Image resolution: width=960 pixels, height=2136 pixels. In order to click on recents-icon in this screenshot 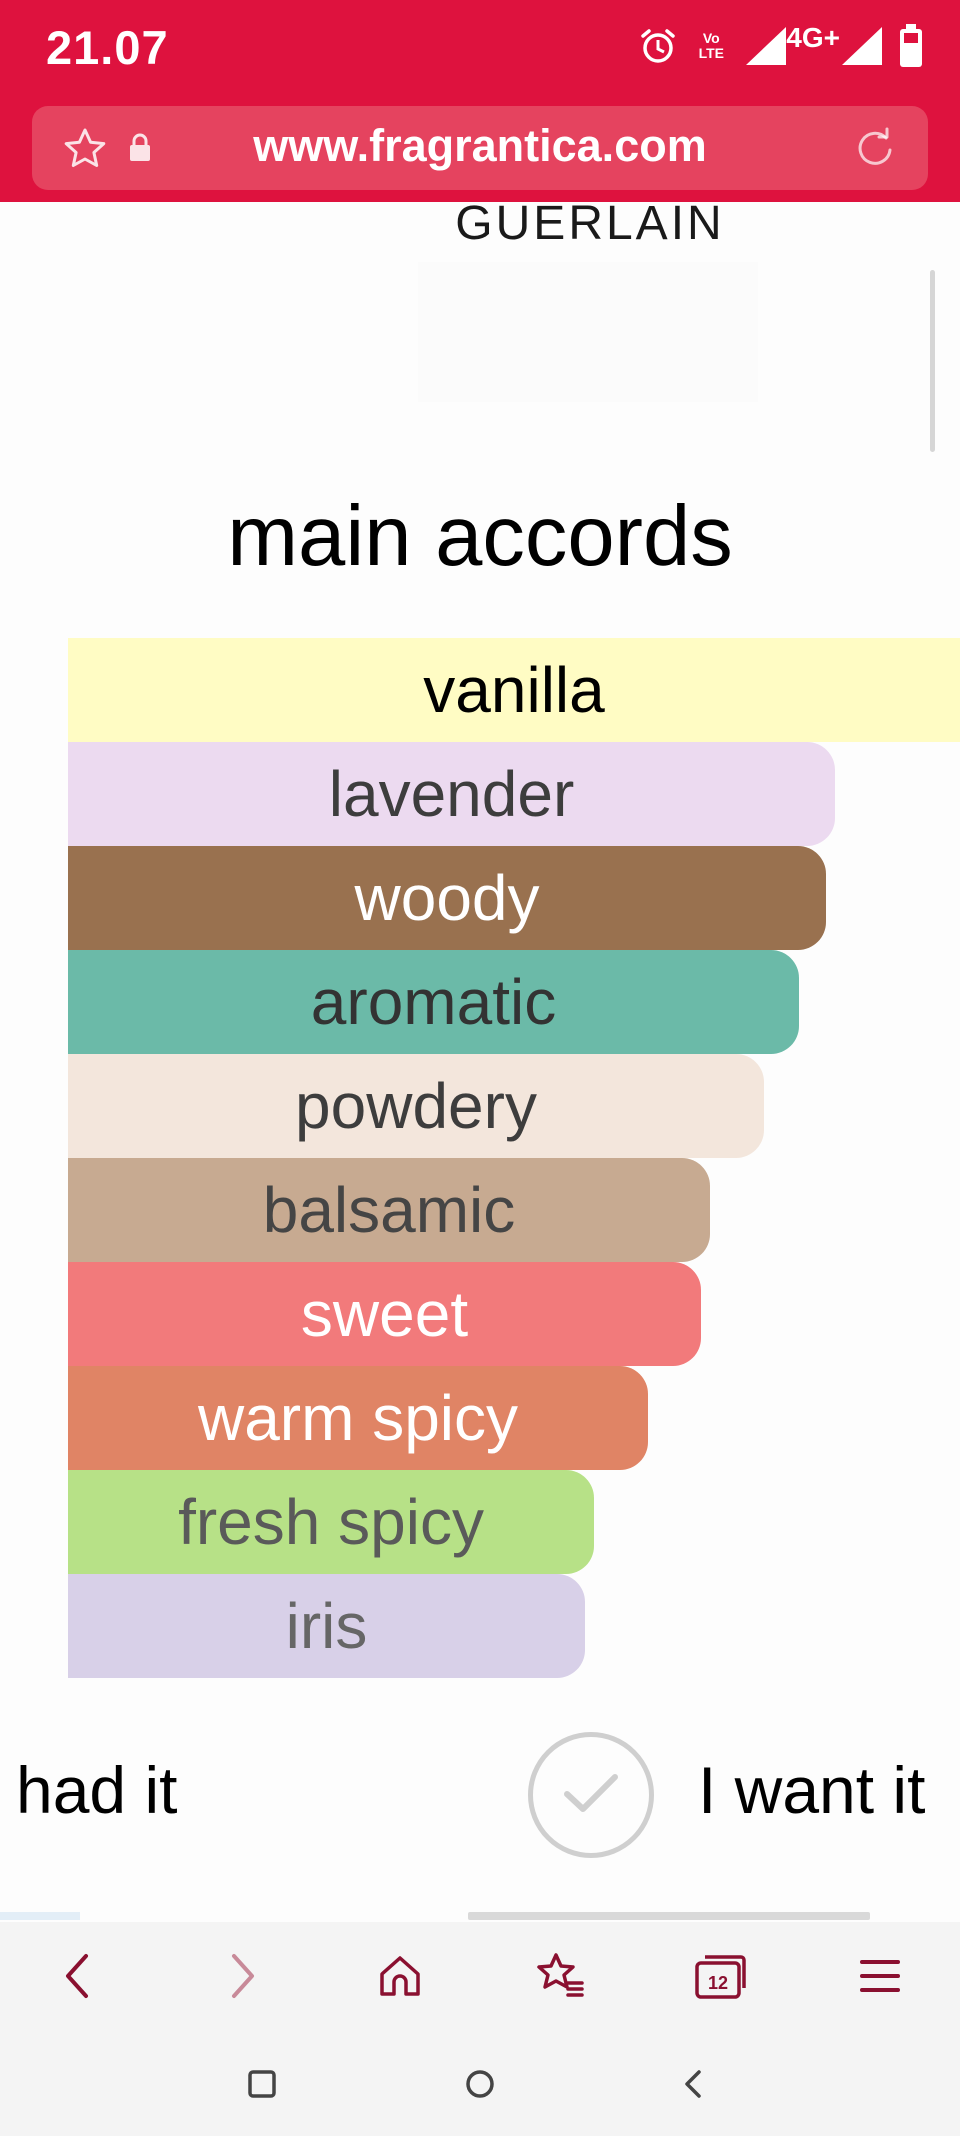, I will do `click(262, 2084)`.